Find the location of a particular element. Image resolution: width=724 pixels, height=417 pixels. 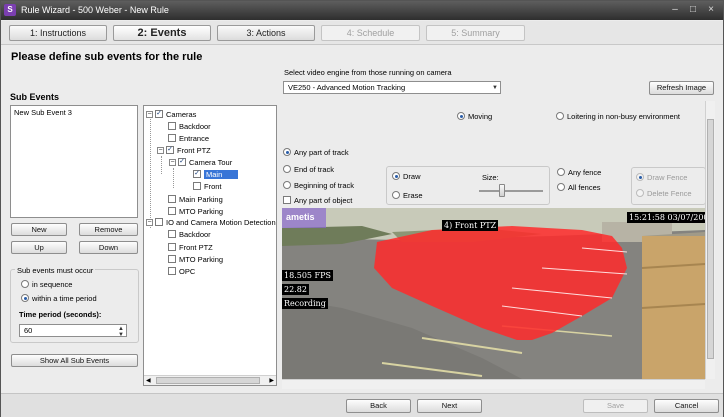

tree-horizontal-scrollbar: ◀ ▶ is located at coordinates (210, 380).